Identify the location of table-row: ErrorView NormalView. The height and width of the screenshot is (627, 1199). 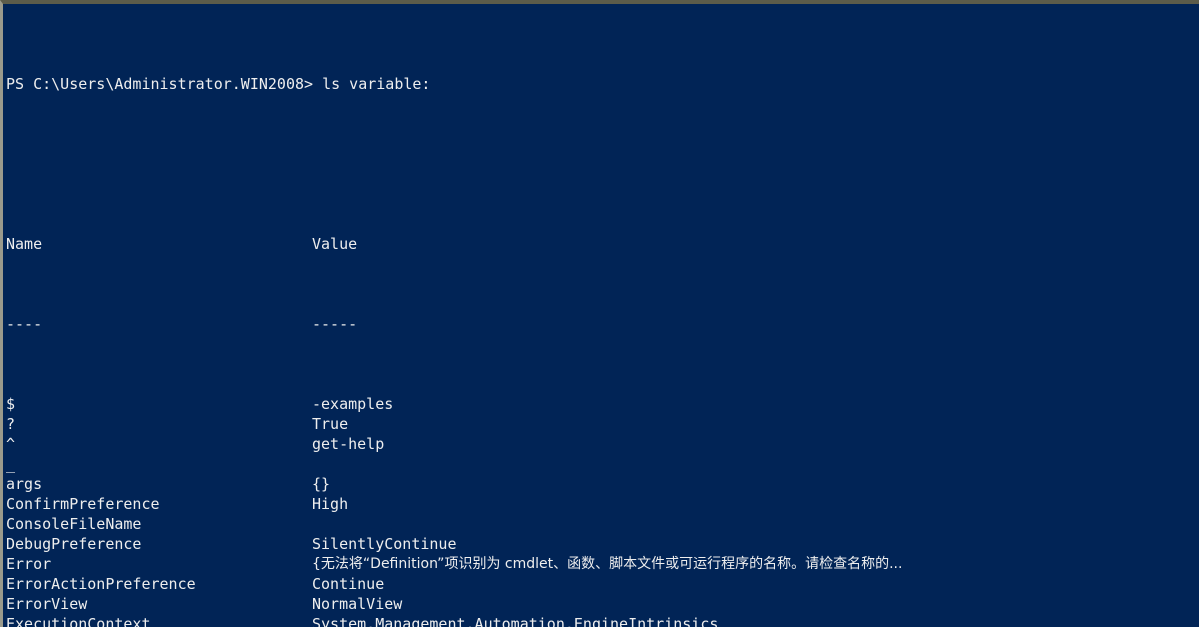
(602, 604).